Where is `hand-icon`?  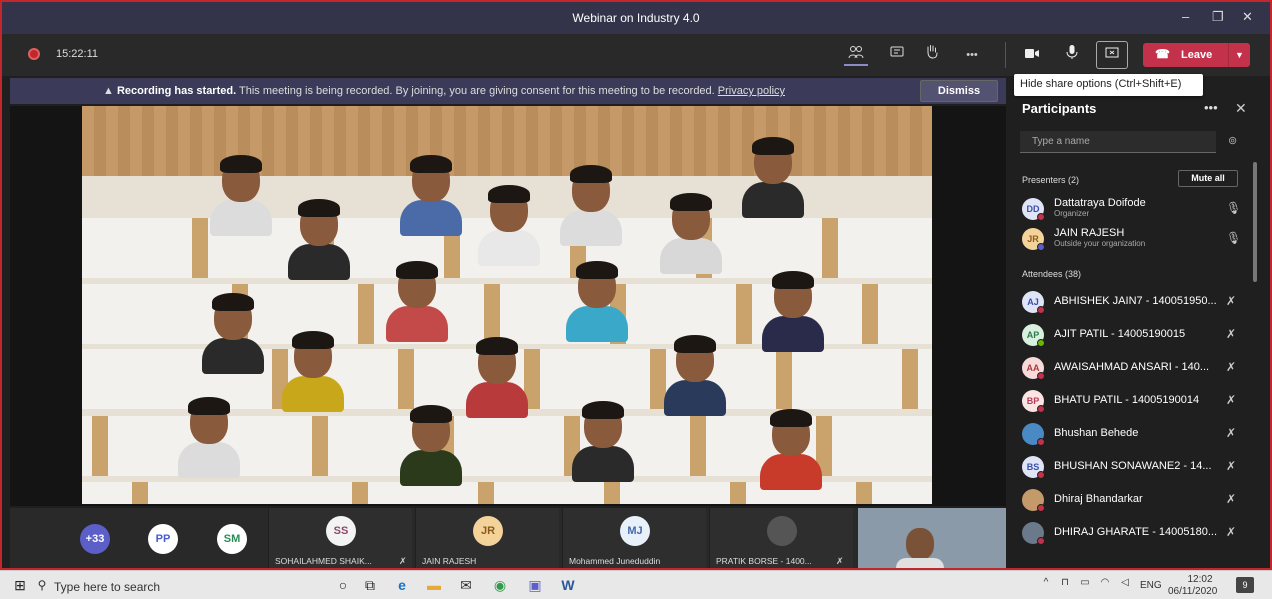
hand-icon is located at coordinates (931, 55).